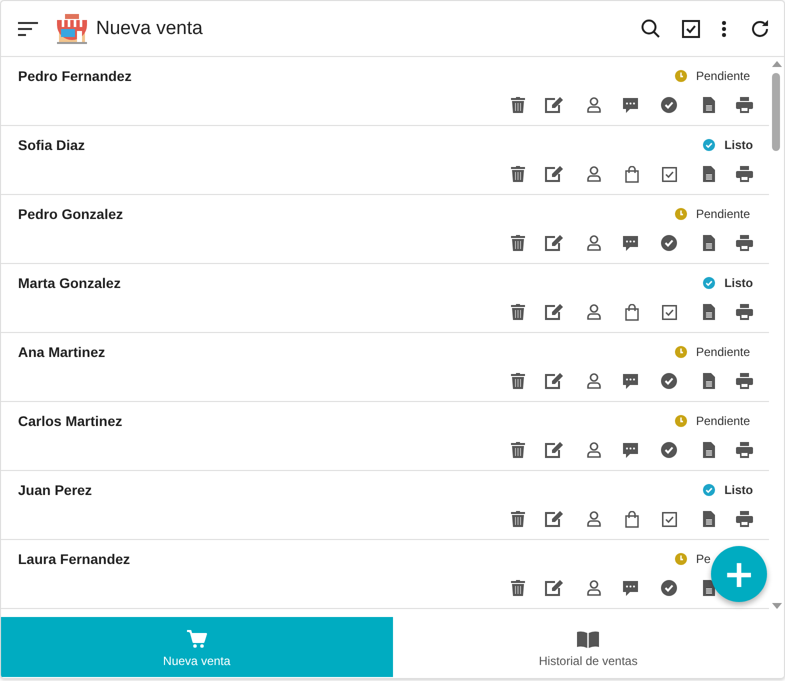 The width and height of the screenshot is (785, 681). Describe the element at coordinates (739, 574) in the screenshot. I see `add-button: +` at that location.